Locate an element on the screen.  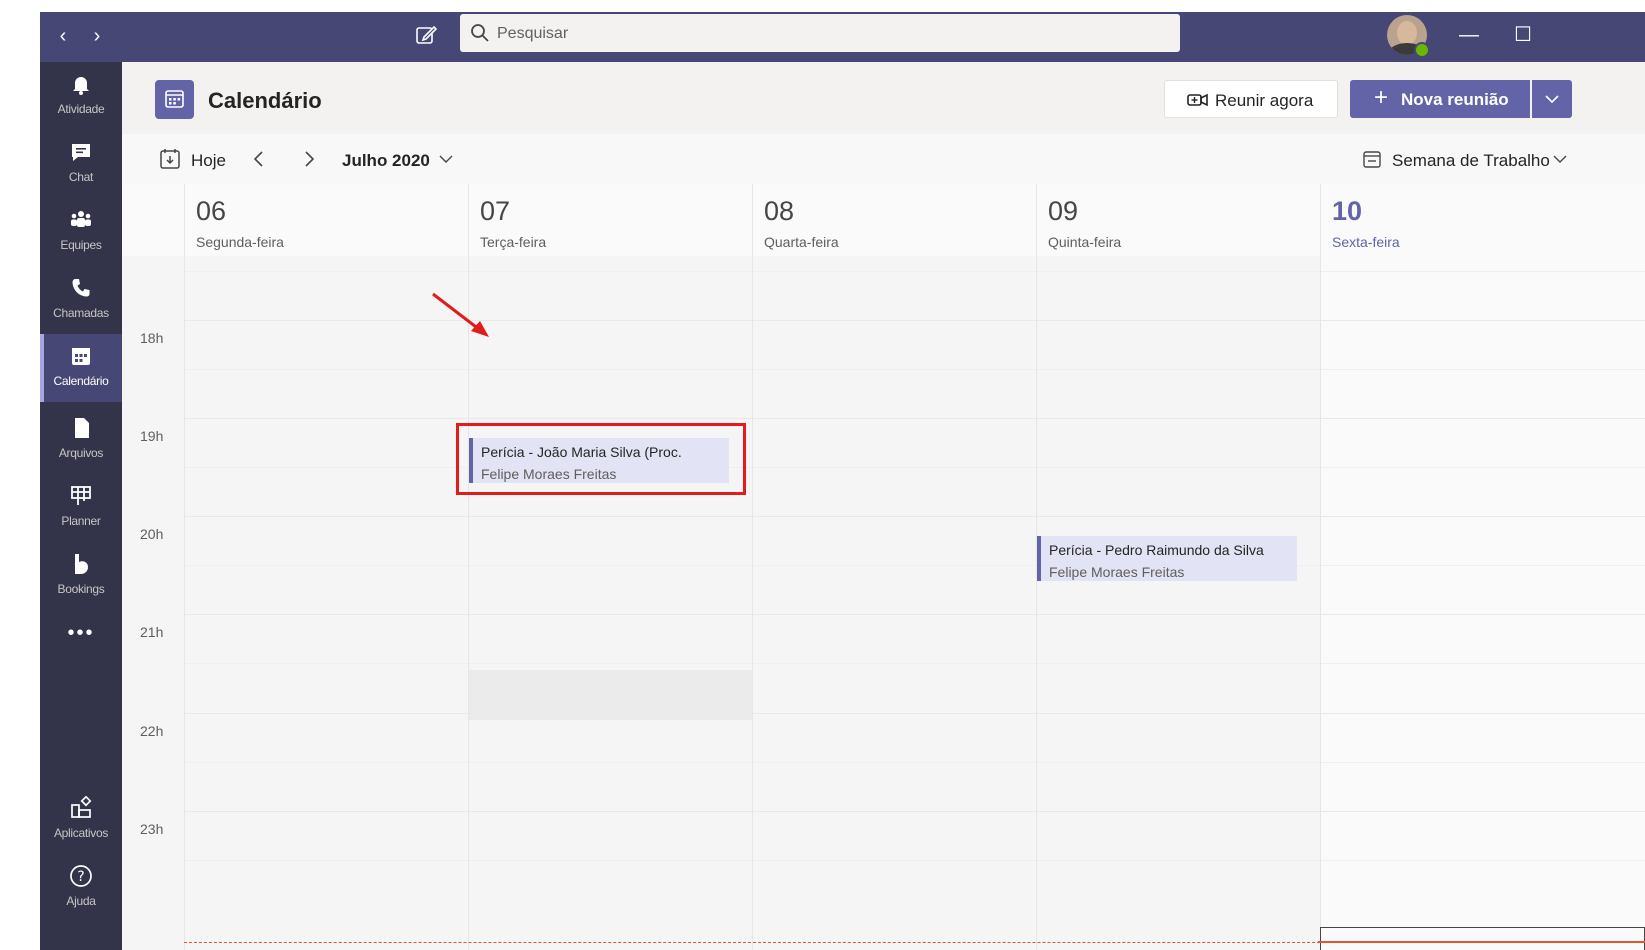
title-bar: ‹ › Pesquisar — ☐ is located at coordinates (842, 37).